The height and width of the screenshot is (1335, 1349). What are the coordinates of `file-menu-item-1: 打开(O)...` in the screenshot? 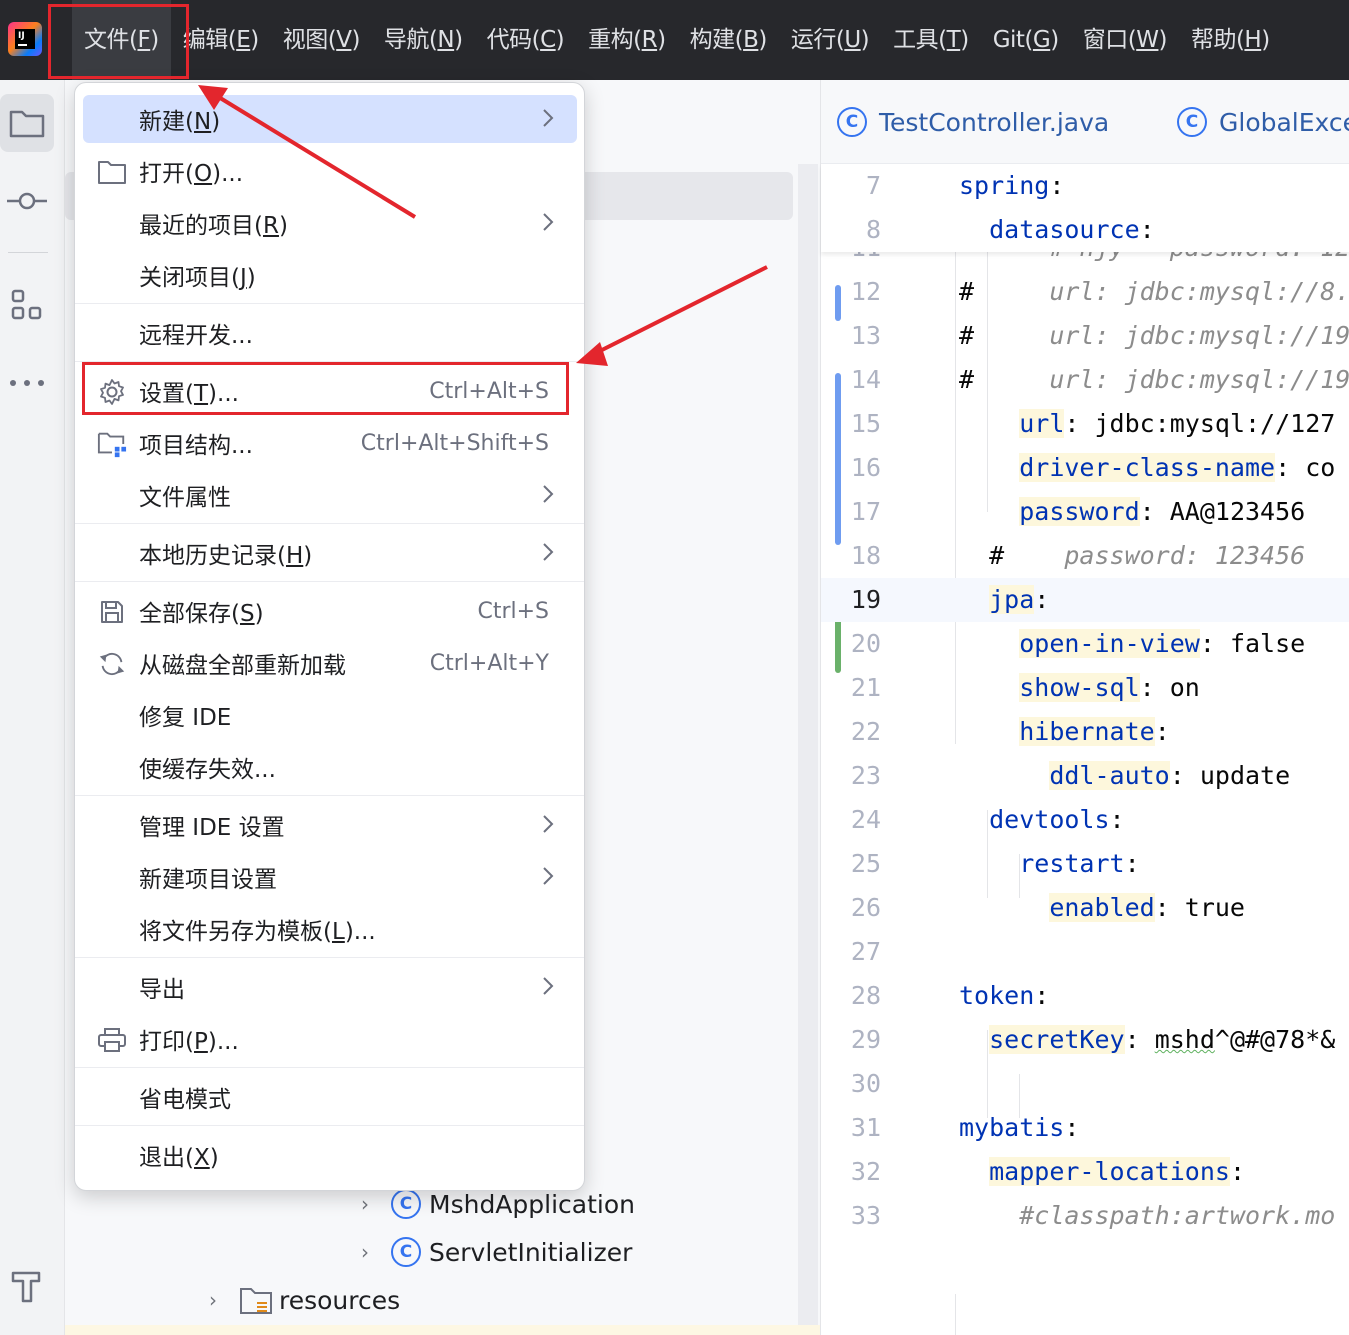 It's located at (330, 171).